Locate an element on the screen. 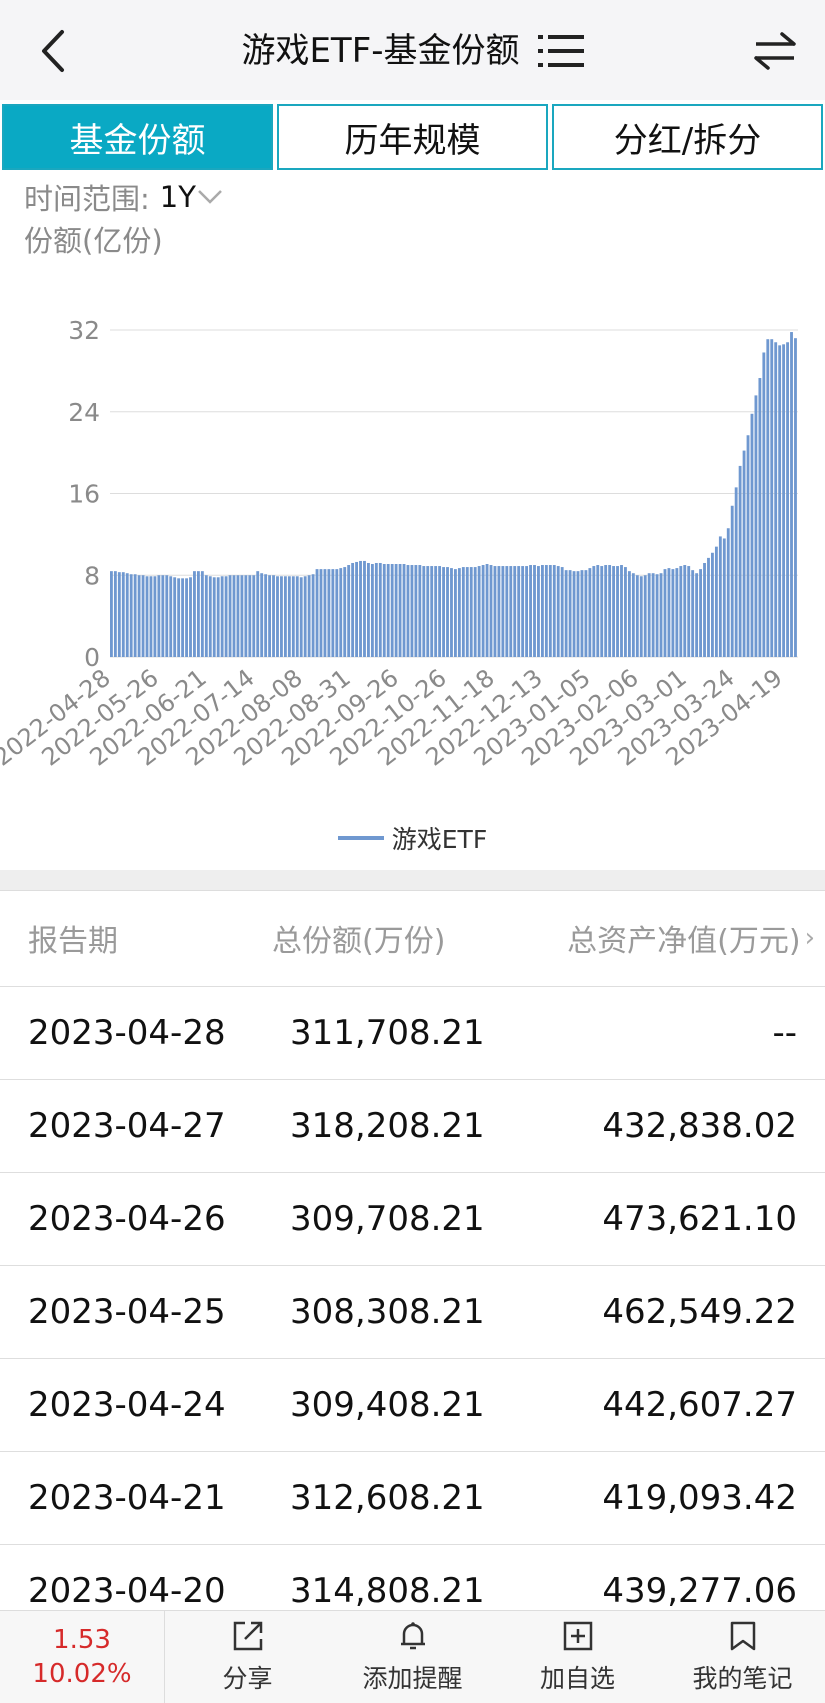  add-watchlist-button: 加自选 is located at coordinates (577, 1657).